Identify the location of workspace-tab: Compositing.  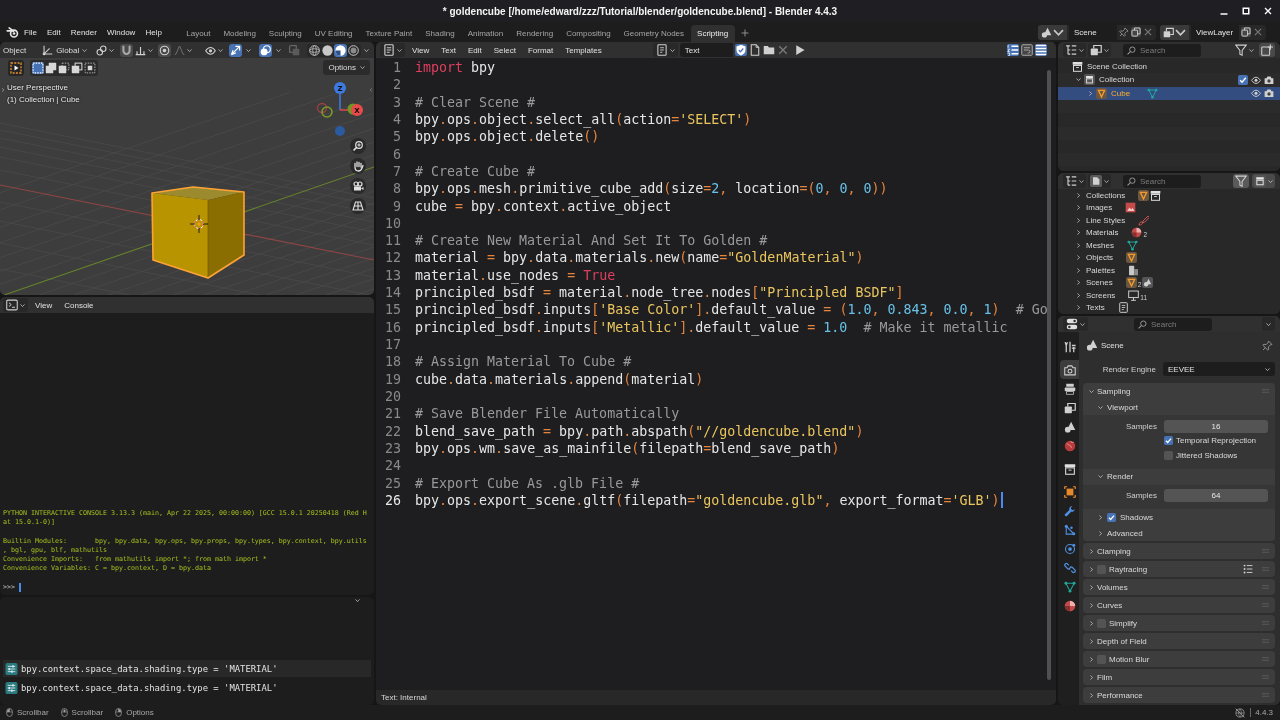
(588, 33).